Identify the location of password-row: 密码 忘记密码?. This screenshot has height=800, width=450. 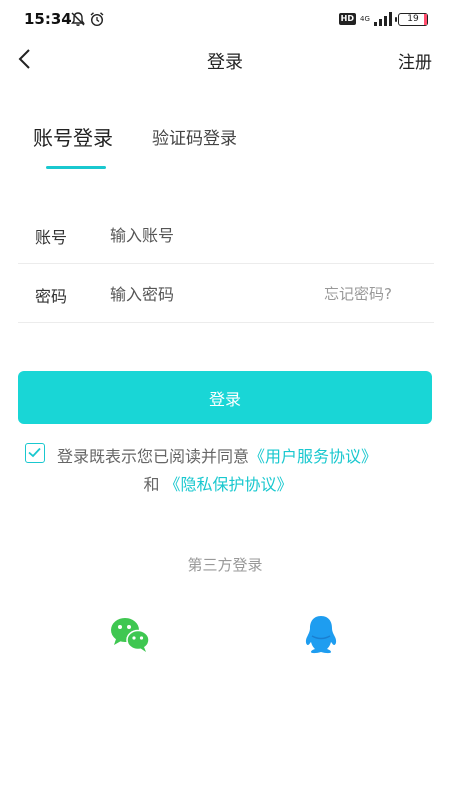
(226, 294).